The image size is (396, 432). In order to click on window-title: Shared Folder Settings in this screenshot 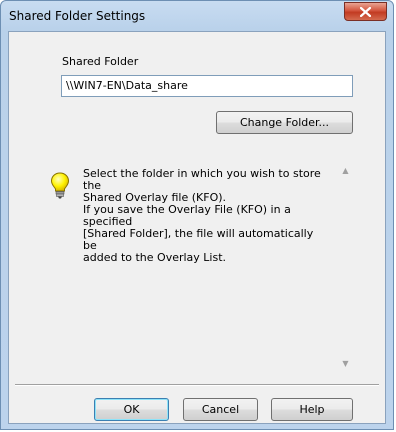, I will do `click(77, 16)`.